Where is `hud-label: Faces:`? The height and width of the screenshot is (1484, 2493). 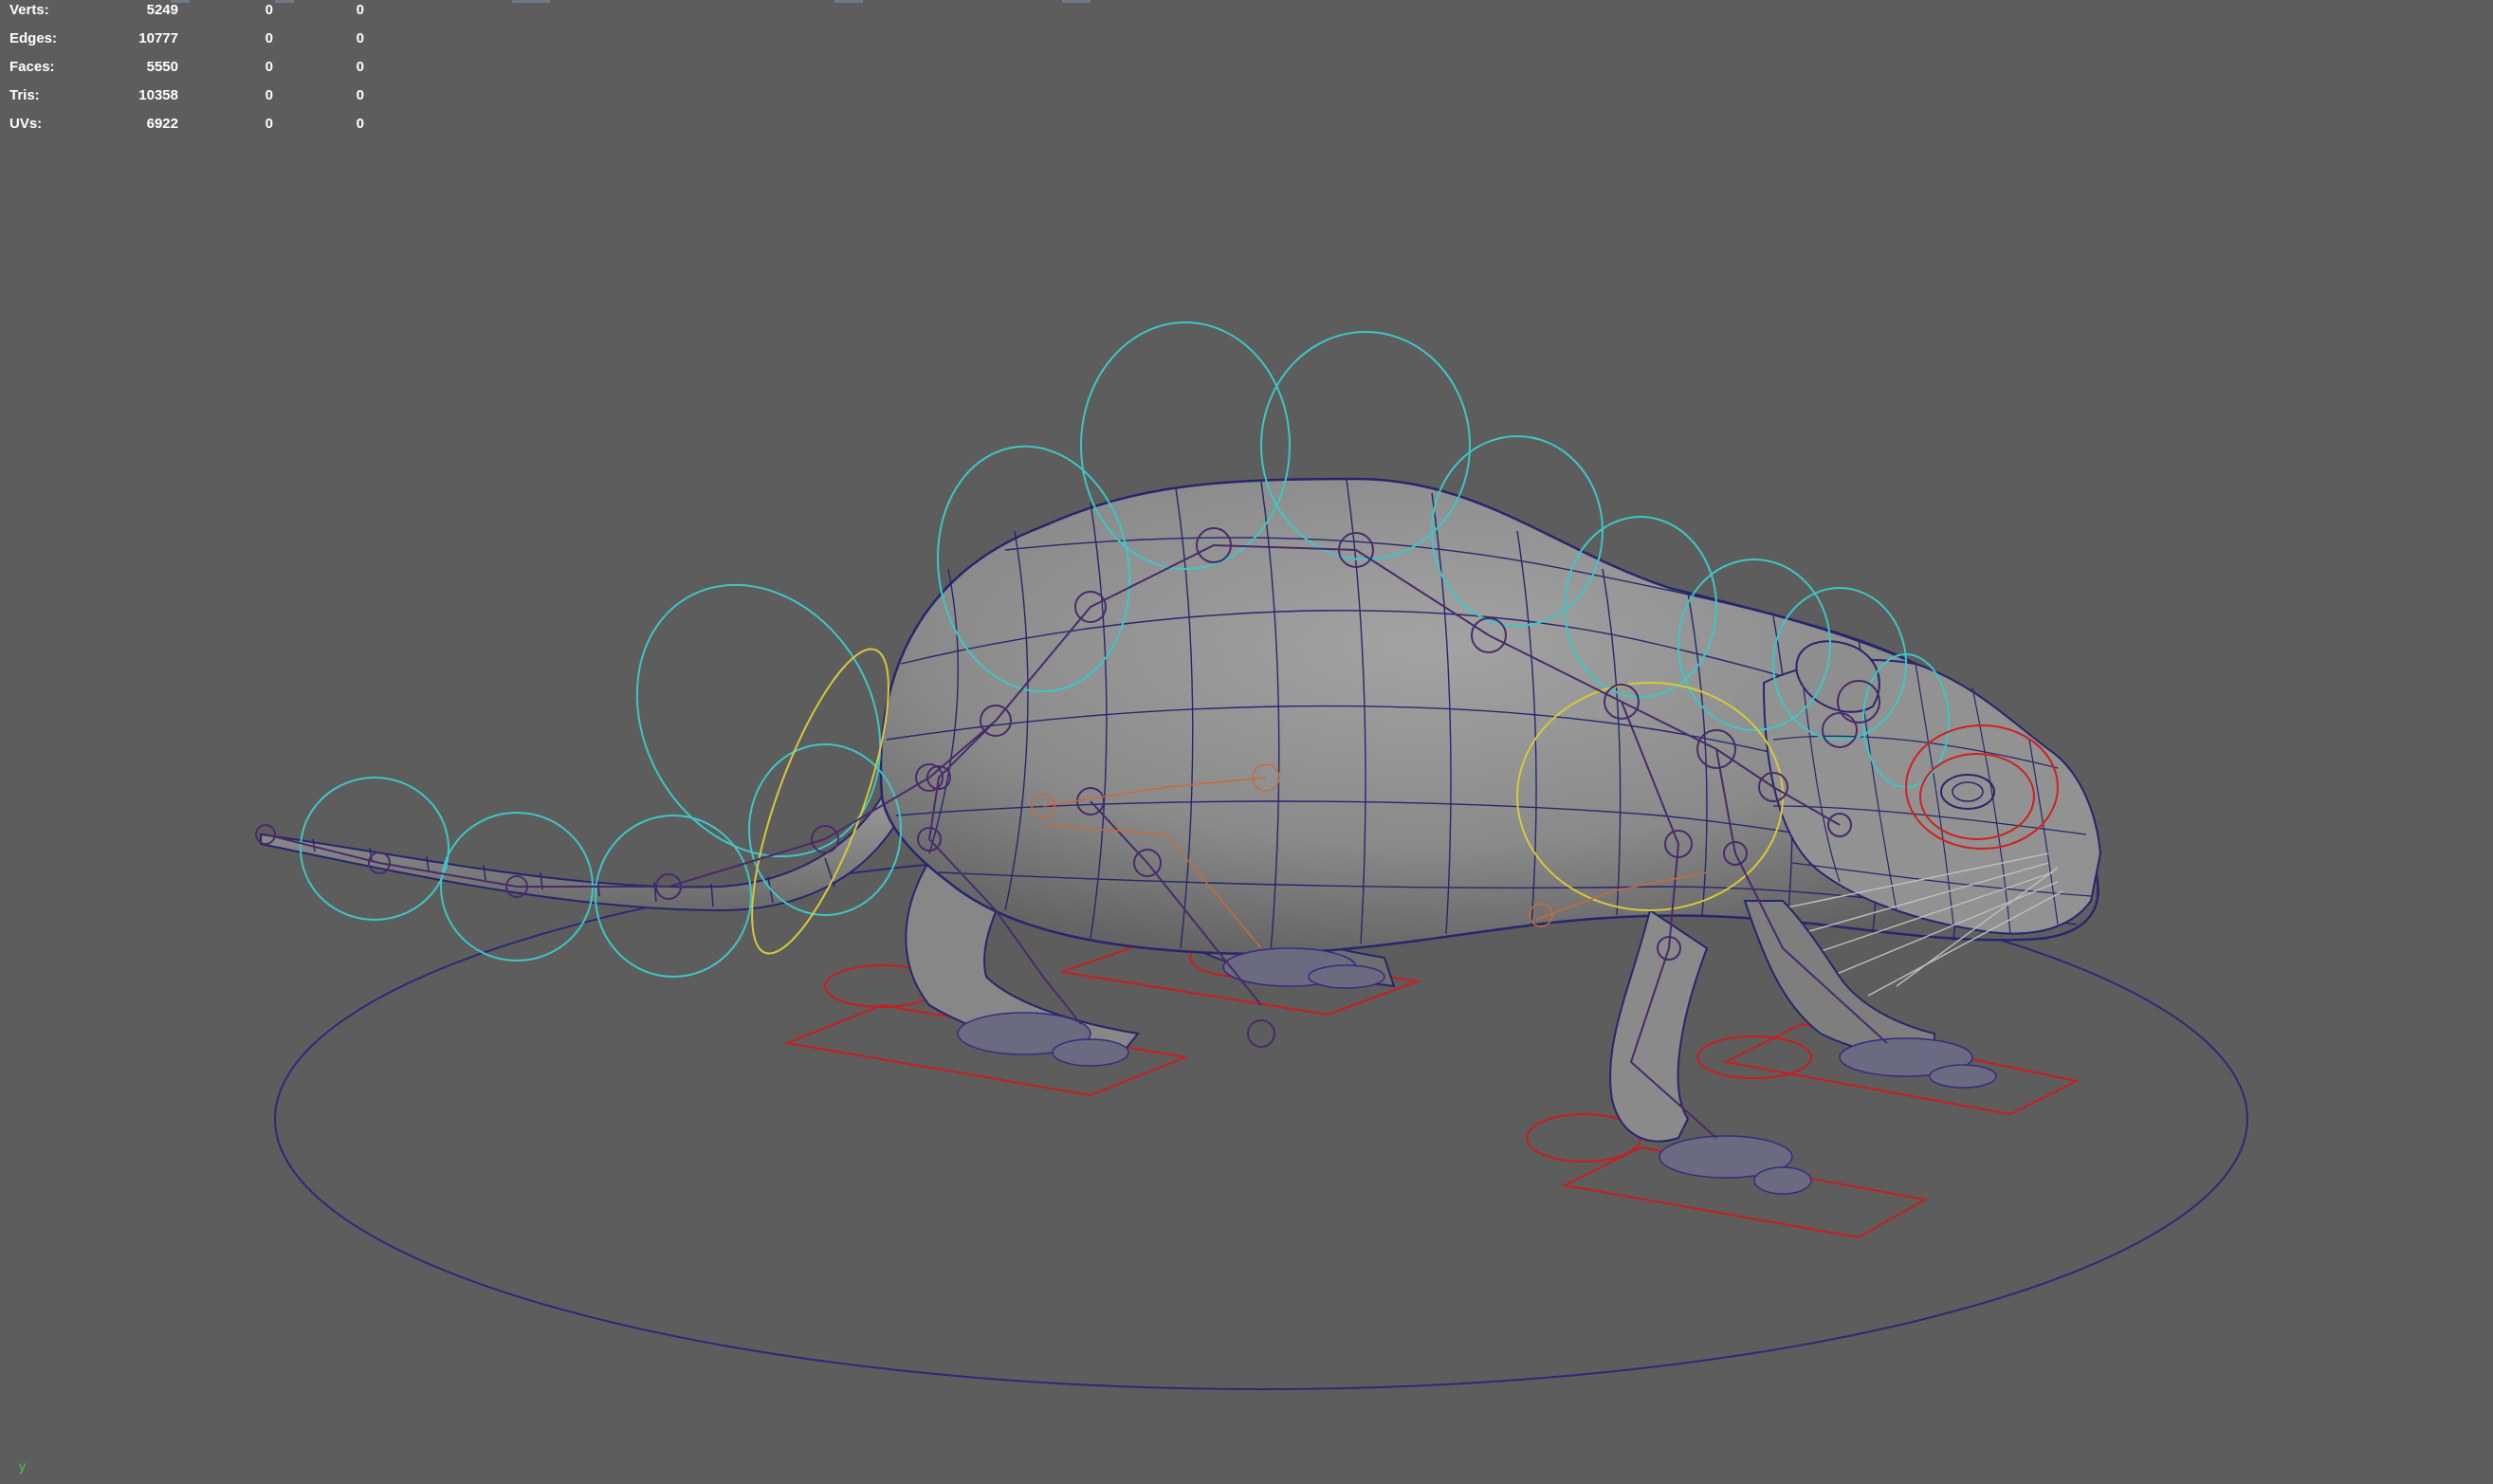
hud-label: Faces: is located at coordinates (32, 67).